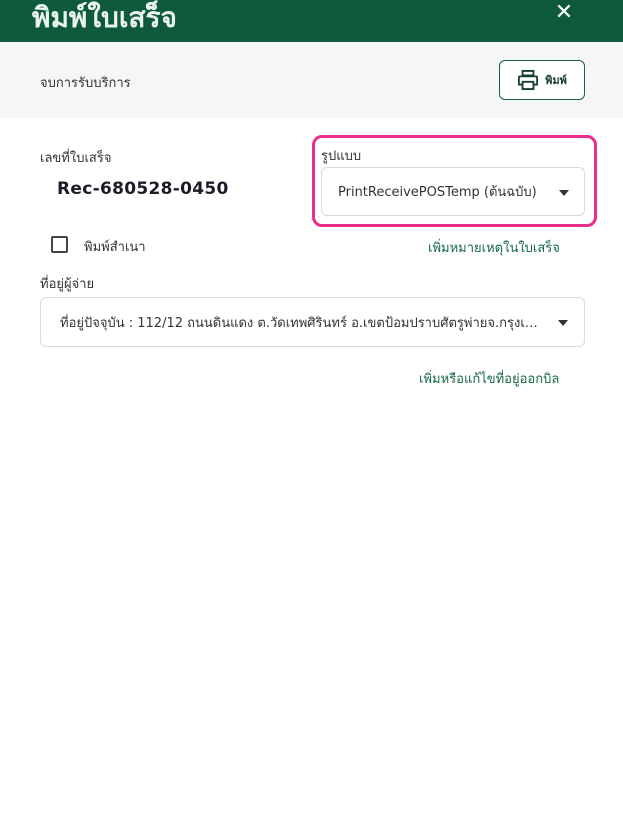 The height and width of the screenshot is (820, 623). Describe the element at coordinates (341, 156) in the screenshot. I see `format-label: รูปแบบ` at that location.